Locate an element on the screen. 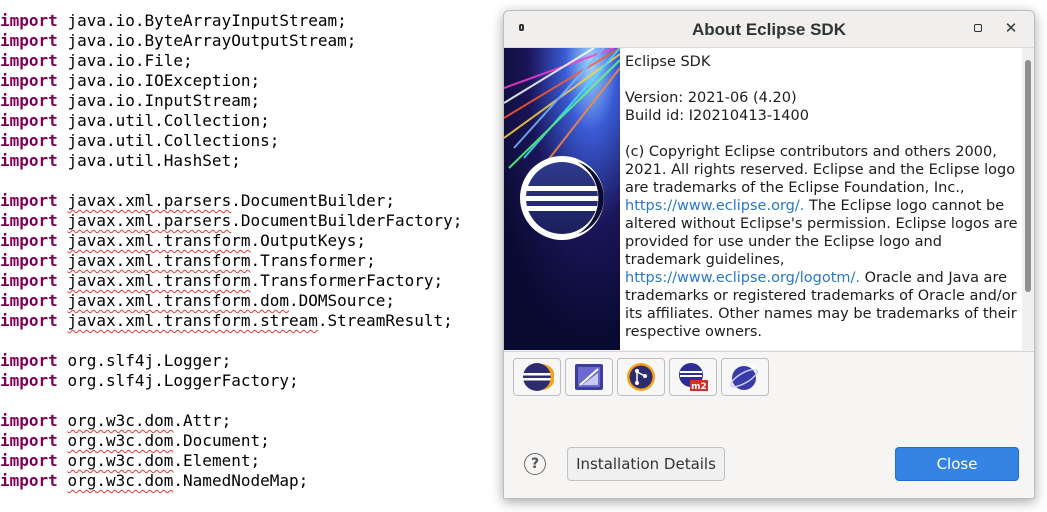 This screenshot has width=1047, height=512. code-line: import java.io.IOException; is located at coordinates (231, 81).